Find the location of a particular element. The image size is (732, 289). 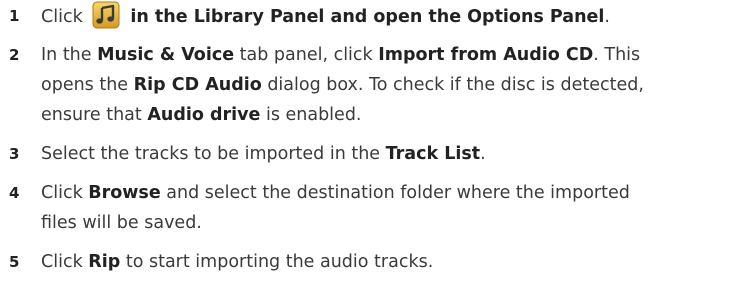

ui-term: Import from Audio CD is located at coordinates (486, 55).